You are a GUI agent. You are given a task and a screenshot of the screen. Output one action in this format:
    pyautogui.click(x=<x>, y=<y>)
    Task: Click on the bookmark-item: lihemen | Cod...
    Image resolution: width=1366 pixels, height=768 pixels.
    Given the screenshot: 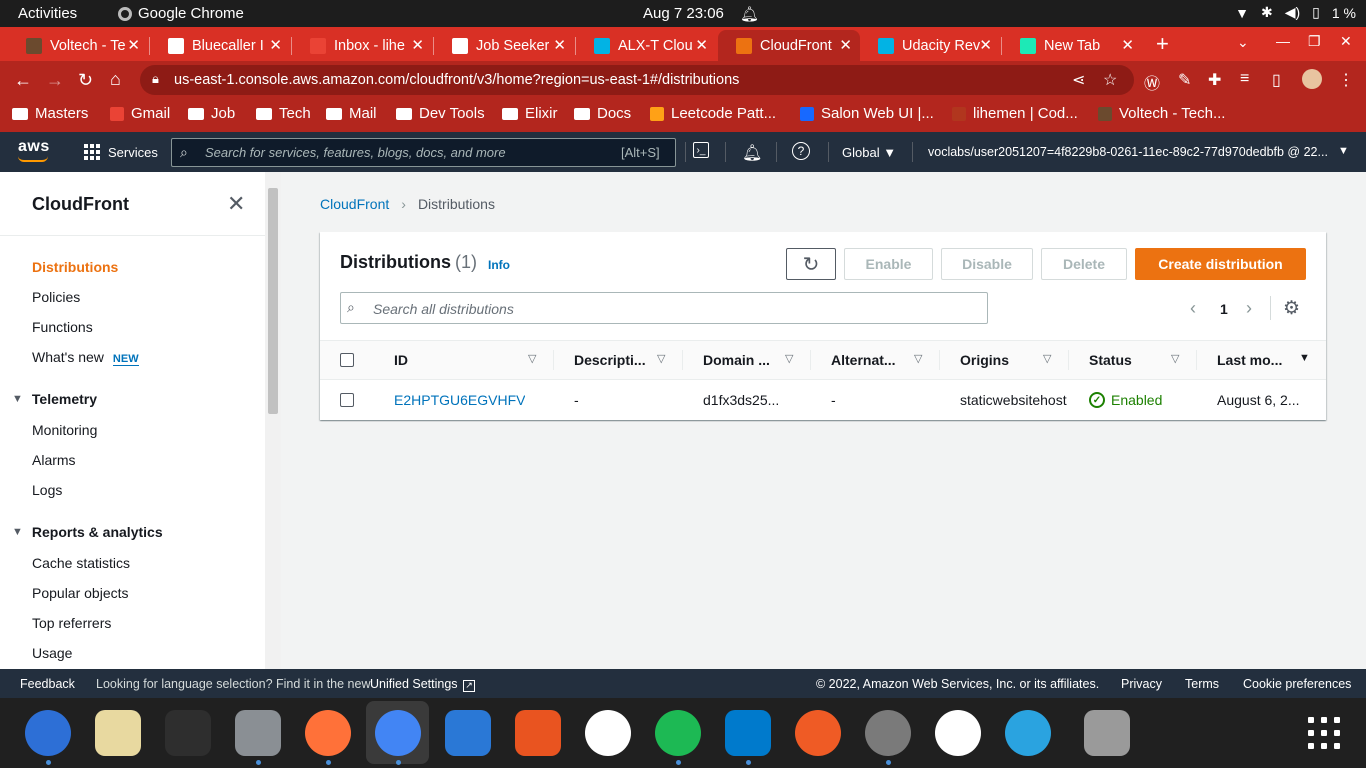 What is the action you would take?
    pyautogui.click(x=1015, y=113)
    